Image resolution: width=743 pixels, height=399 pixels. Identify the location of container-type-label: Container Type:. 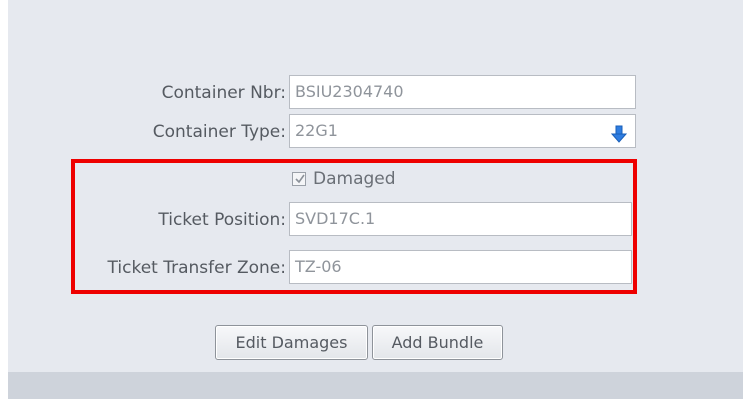
(219, 132).